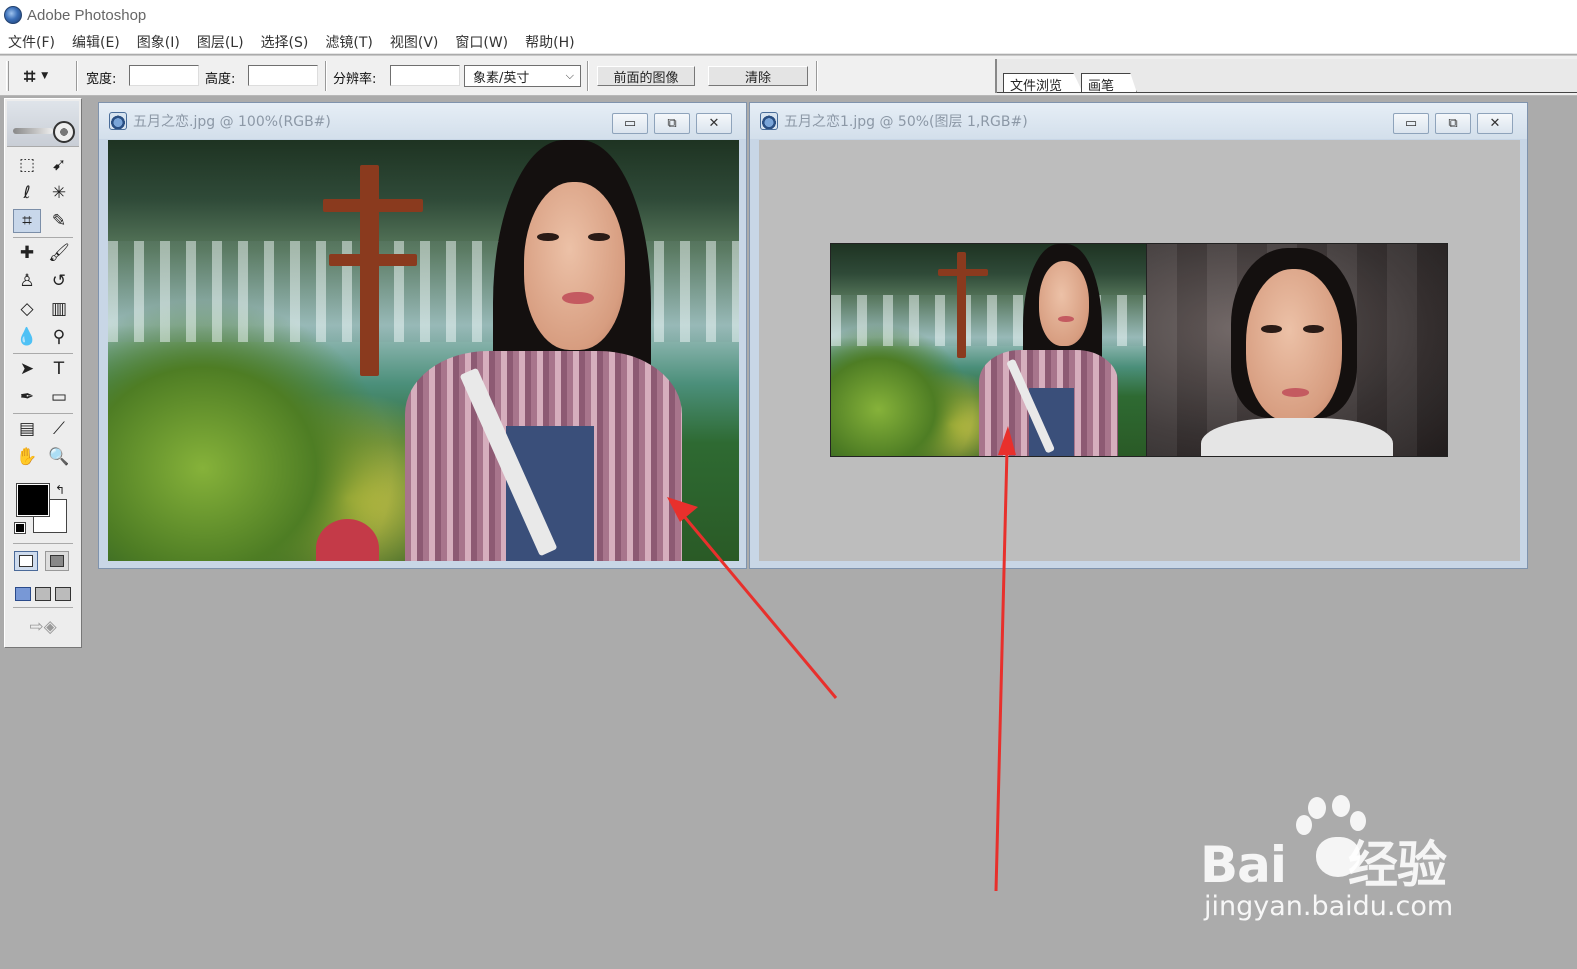  What do you see at coordinates (1109, 83) in the screenshot?
I see `tab-brushes: 画笔` at bounding box center [1109, 83].